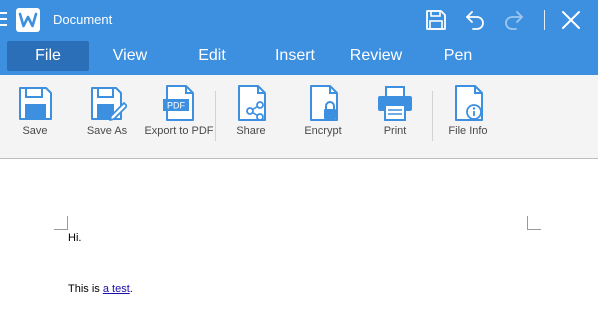 This screenshot has height=330, width=598. I want to click on menu-tab-bar: File View Edit Insert Review Pen, so click(299, 57).